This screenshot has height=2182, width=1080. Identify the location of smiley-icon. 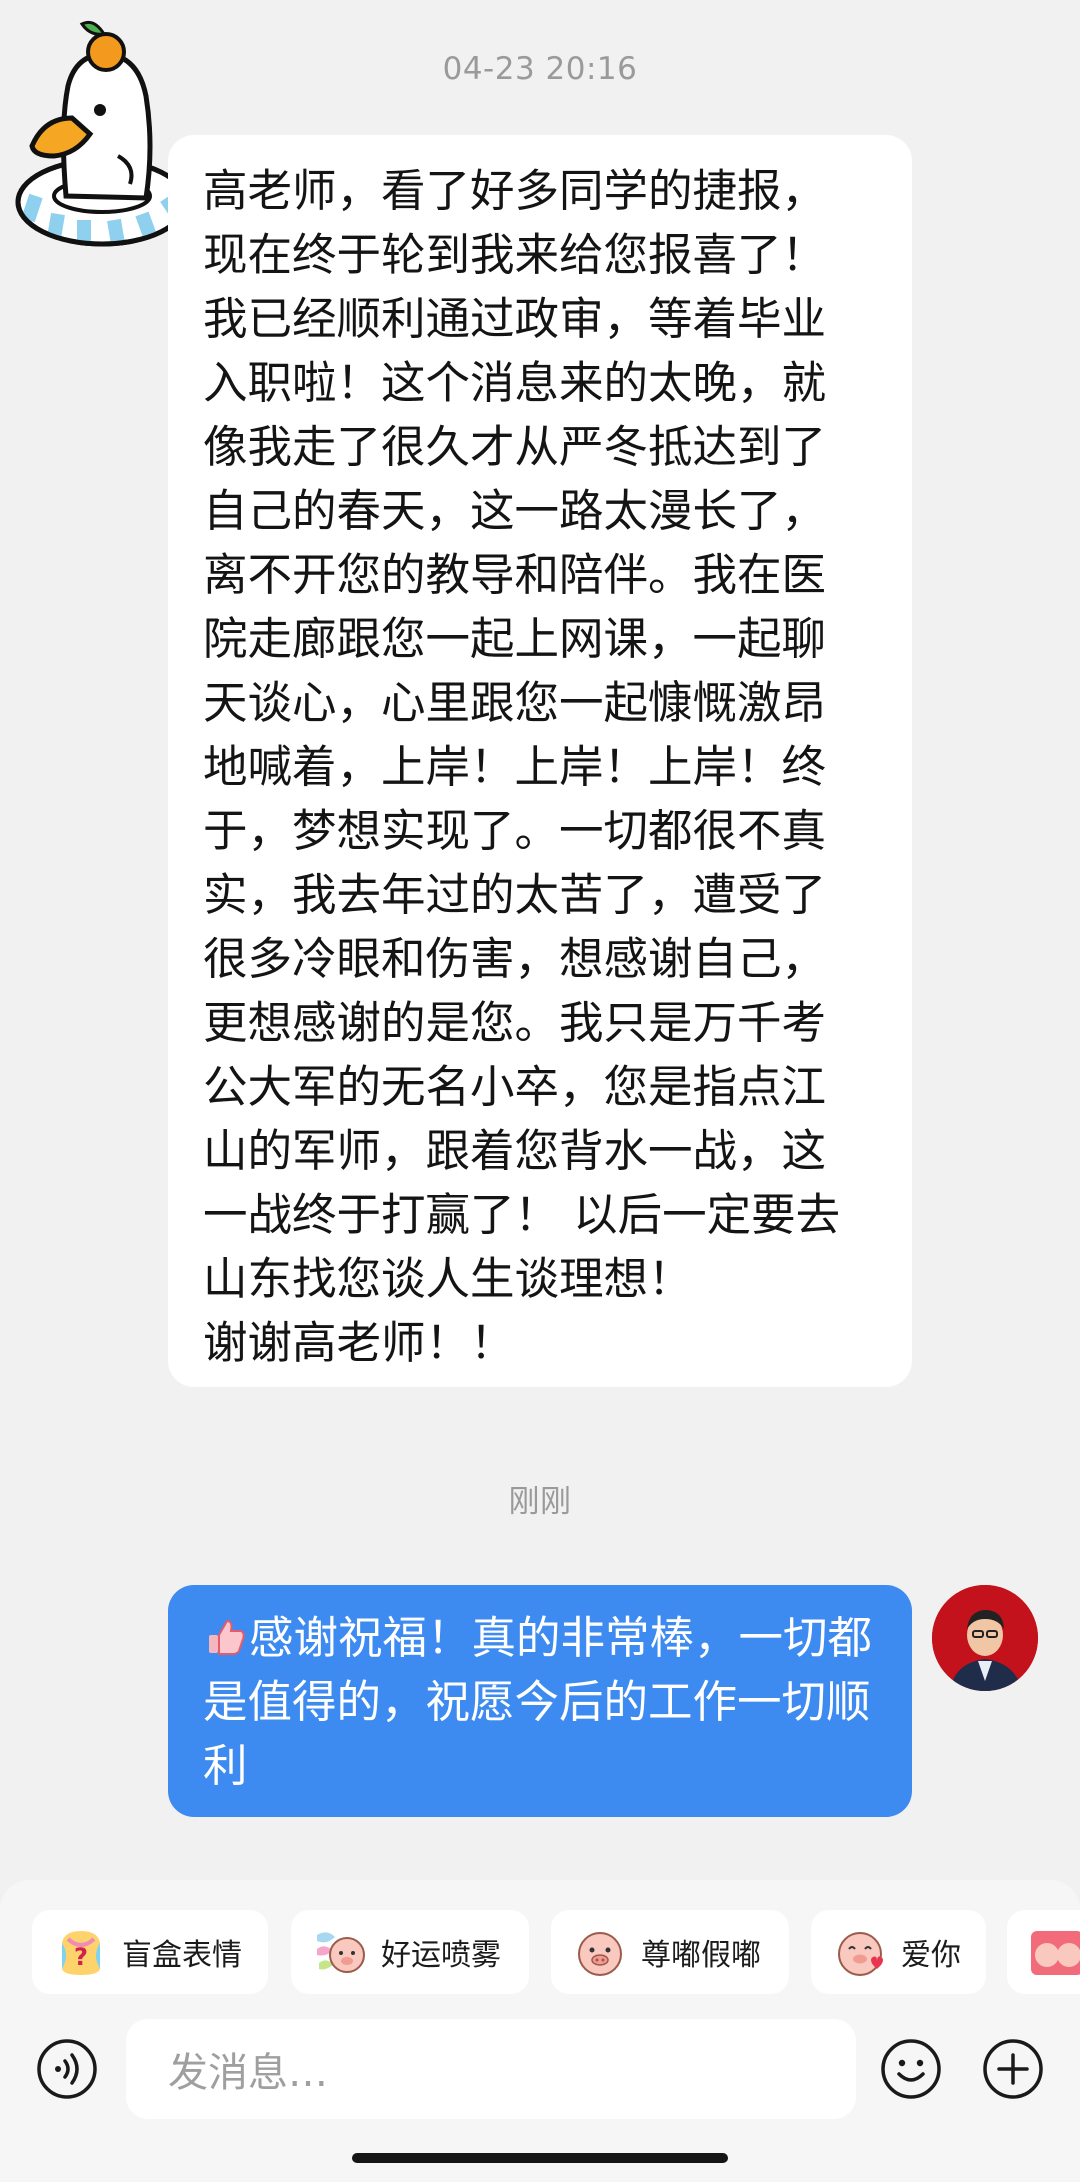
(911, 2069).